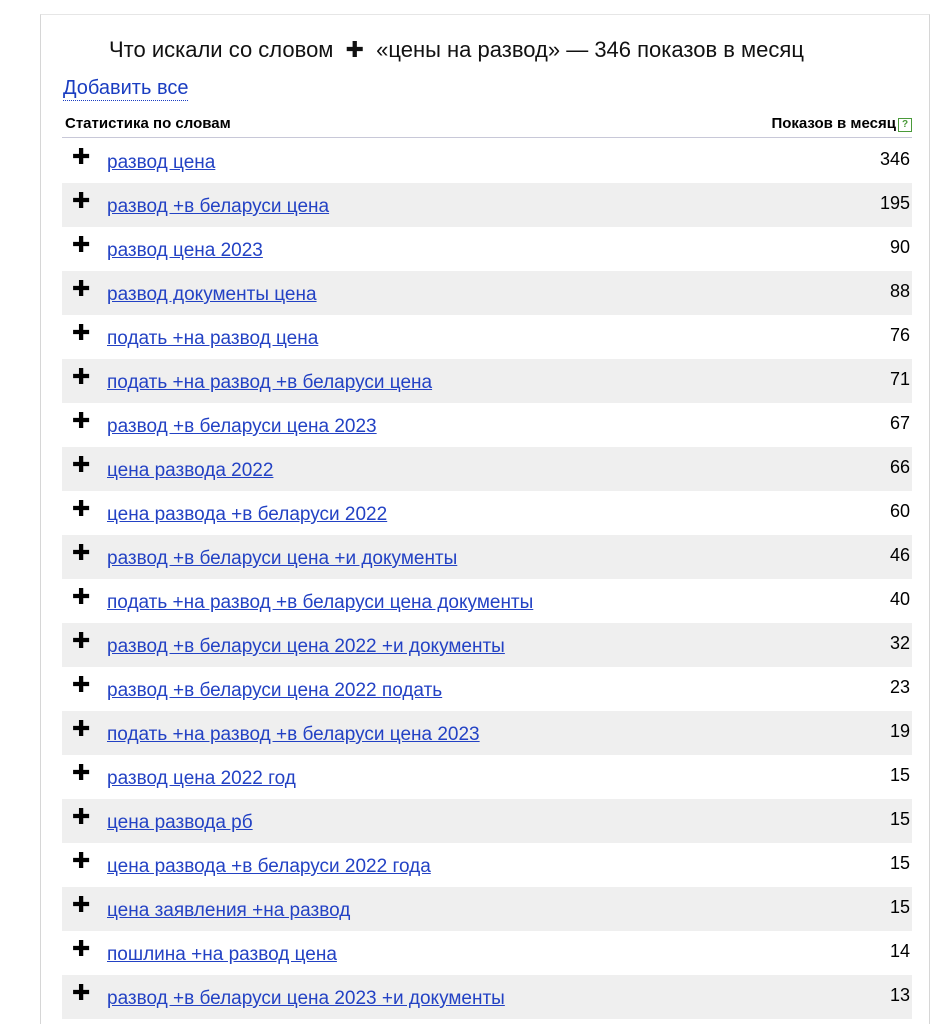 The width and height of the screenshot is (940, 1024). I want to click on table-row: ✚ развод +в беларуси цена 2023 67, so click(487, 425).